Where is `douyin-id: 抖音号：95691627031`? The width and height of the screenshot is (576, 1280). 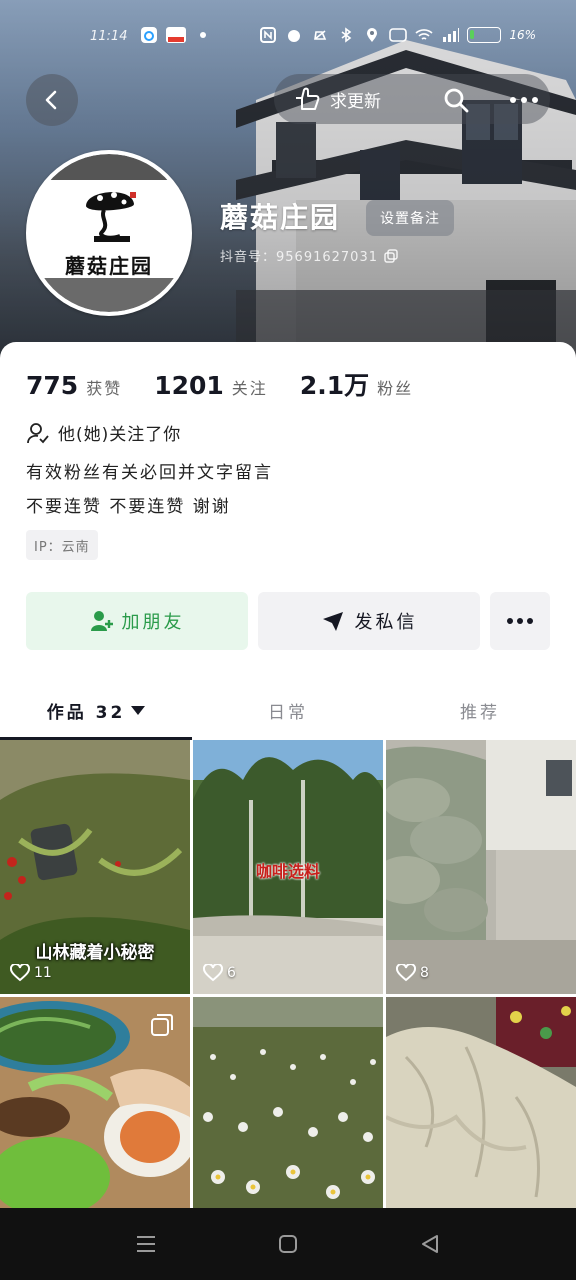 douyin-id: 抖音号：95691627031 is located at coordinates (309, 255).